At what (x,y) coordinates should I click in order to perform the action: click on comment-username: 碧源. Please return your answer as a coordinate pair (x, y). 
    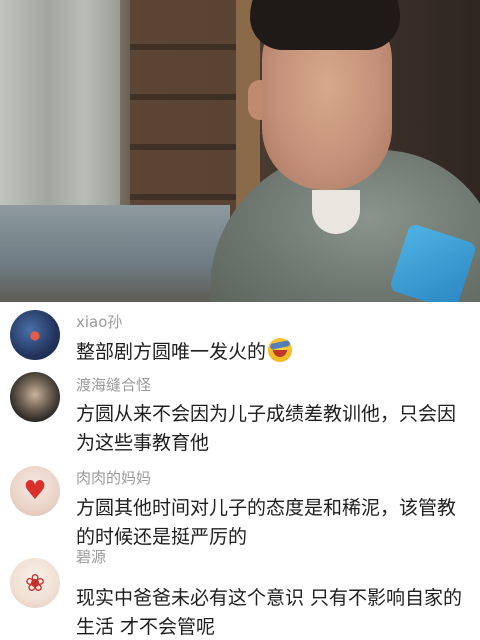
    Looking at the image, I should click on (91, 556).